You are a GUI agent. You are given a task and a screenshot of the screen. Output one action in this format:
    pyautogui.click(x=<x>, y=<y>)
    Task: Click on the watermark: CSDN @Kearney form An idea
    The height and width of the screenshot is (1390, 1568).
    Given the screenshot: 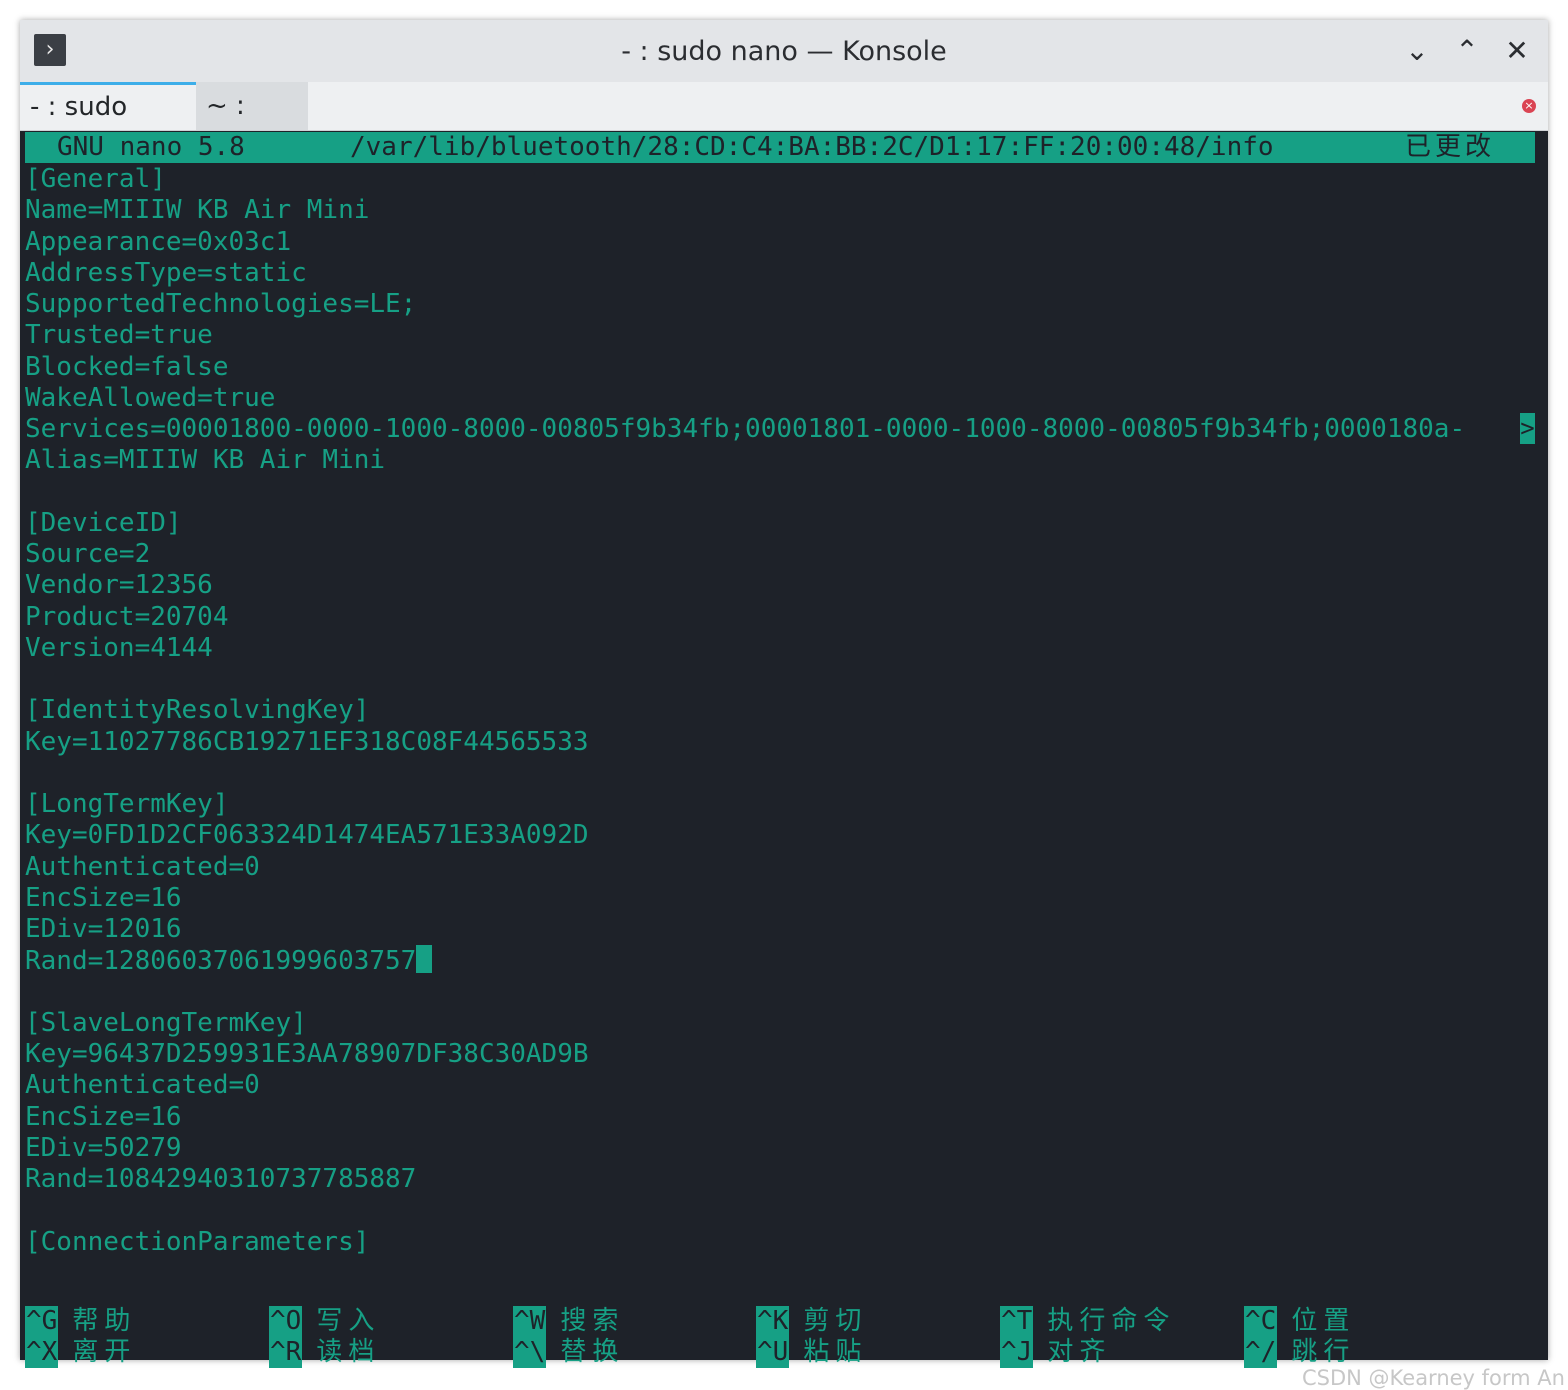 What is the action you would take?
    pyautogui.click(x=1435, y=1378)
    